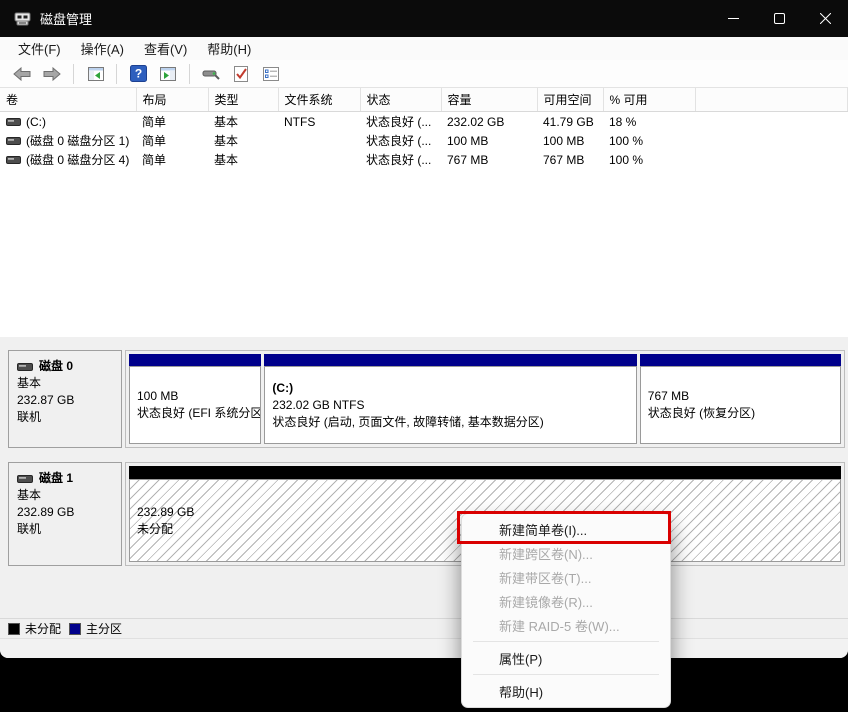  I want to click on disk1-label-panel: 磁盘 1 基本 232.89 GB 联机, so click(65, 514).